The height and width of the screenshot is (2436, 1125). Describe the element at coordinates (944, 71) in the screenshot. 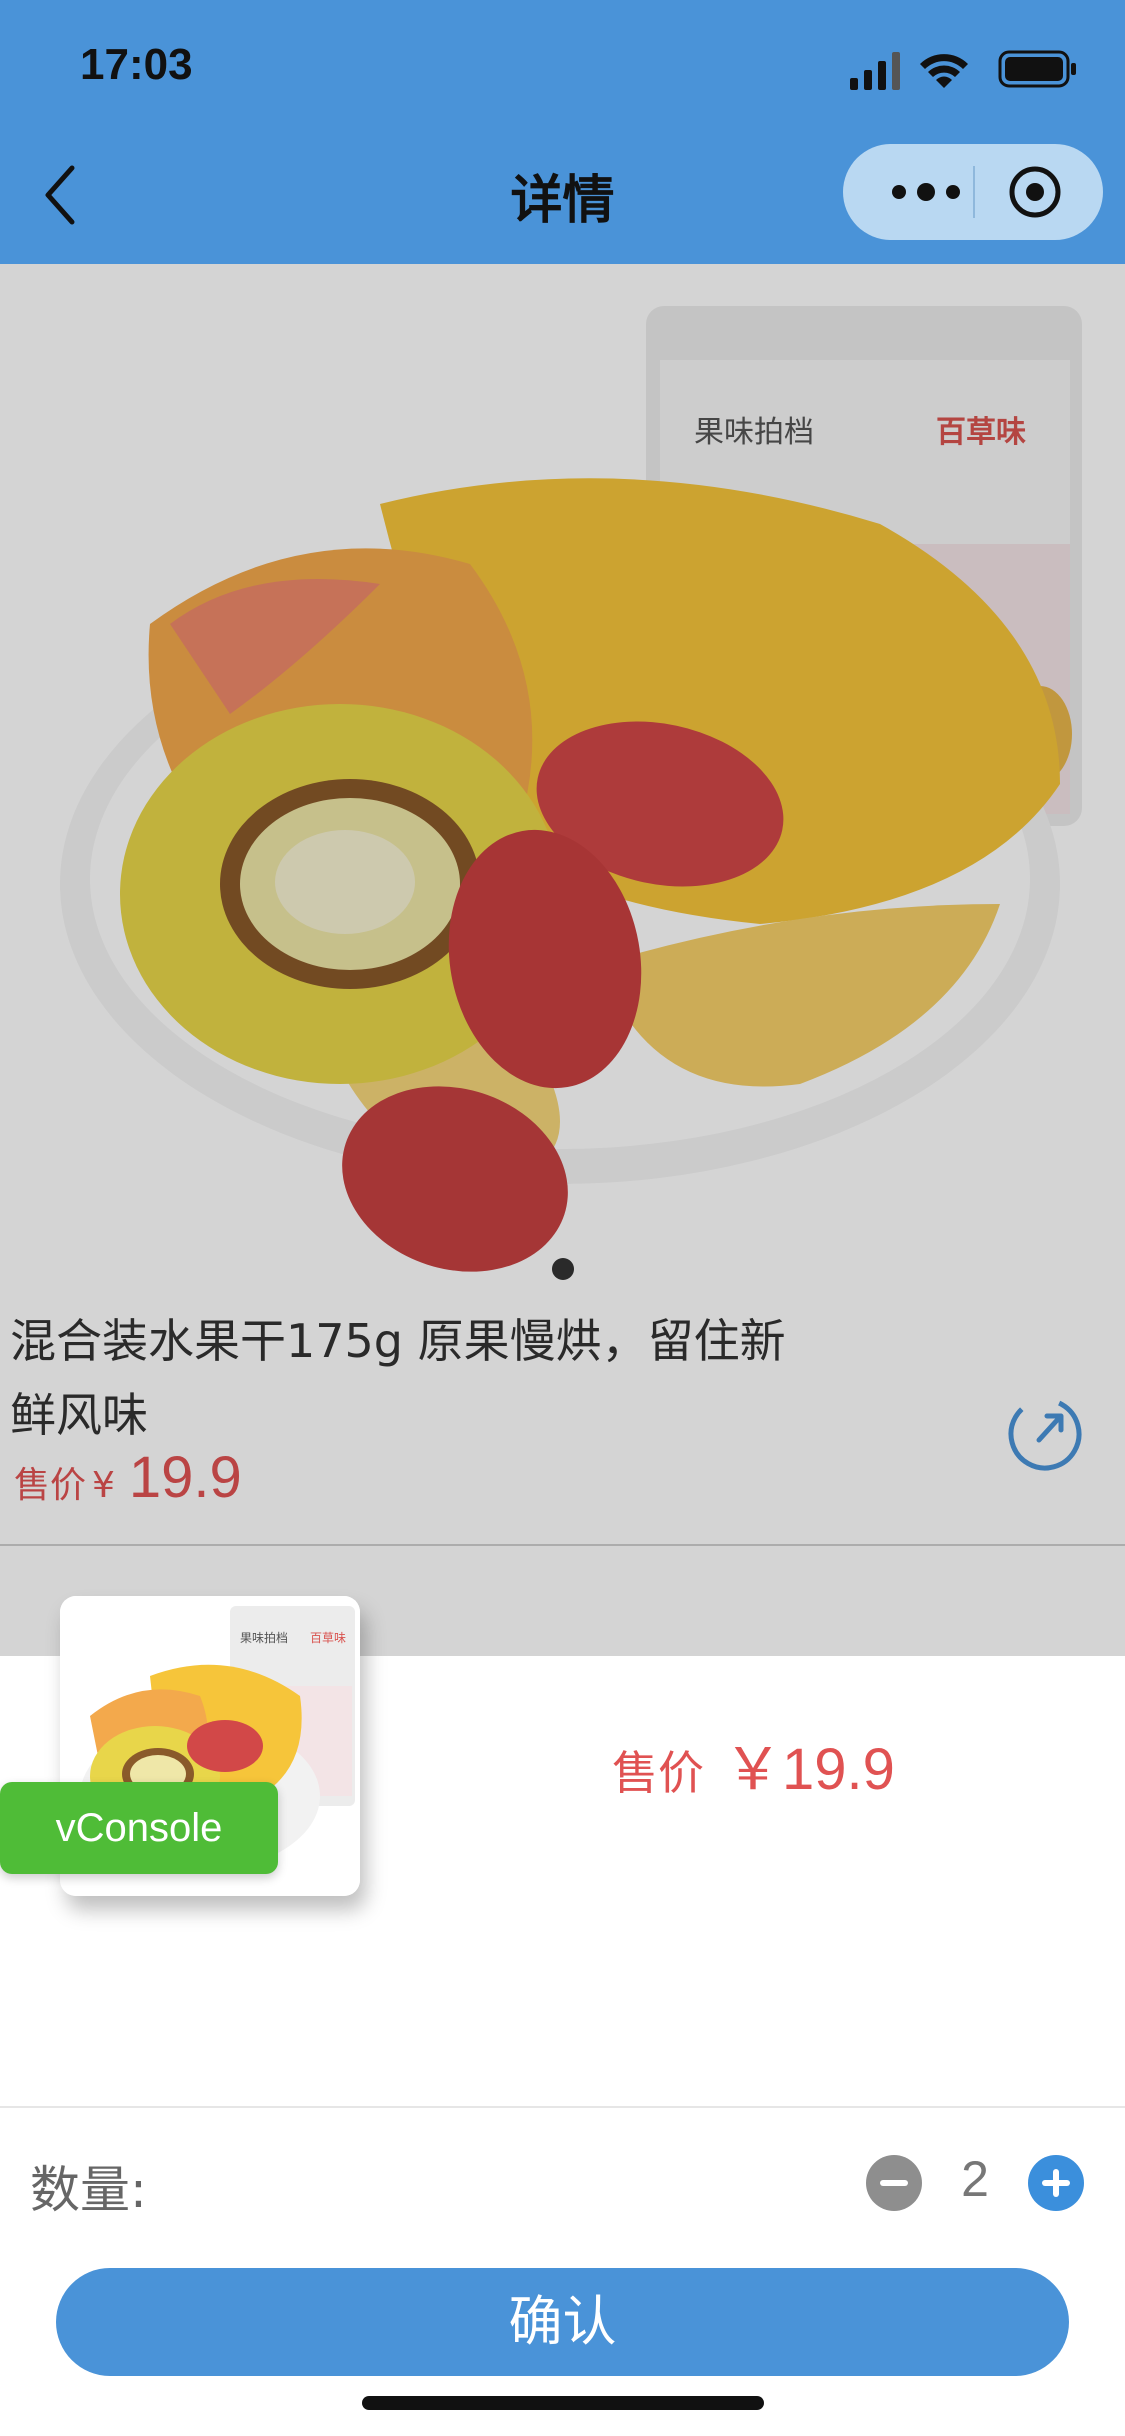

I see `wifi-icon` at that location.